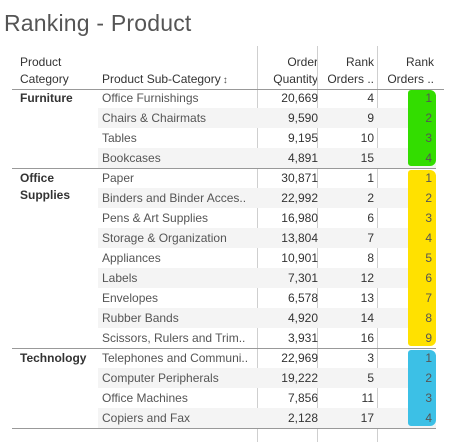 This screenshot has width=460, height=448. What do you see at coordinates (370, 218) in the screenshot?
I see `rank-cell: 6` at bounding box center [370, 218].